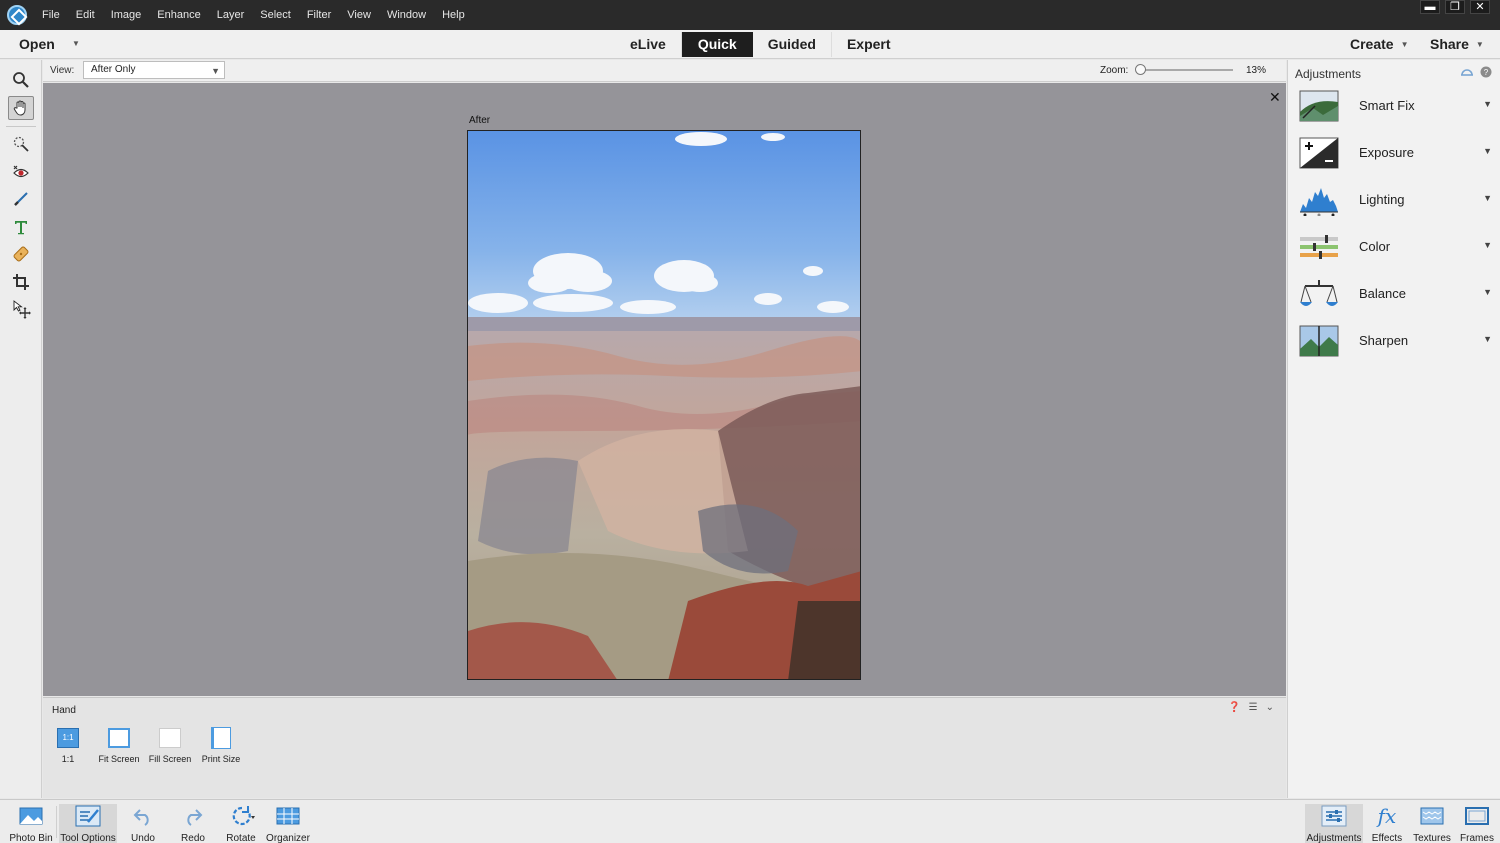  I want to click on adjustments-panel-button: Adjustments, so click(1334, 823).